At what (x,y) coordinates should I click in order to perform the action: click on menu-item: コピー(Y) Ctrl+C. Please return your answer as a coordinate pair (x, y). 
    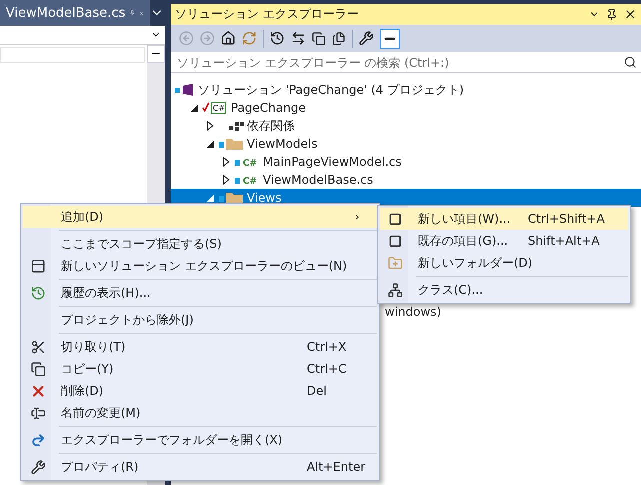
    Looking at the image, I should click on (200, 369).